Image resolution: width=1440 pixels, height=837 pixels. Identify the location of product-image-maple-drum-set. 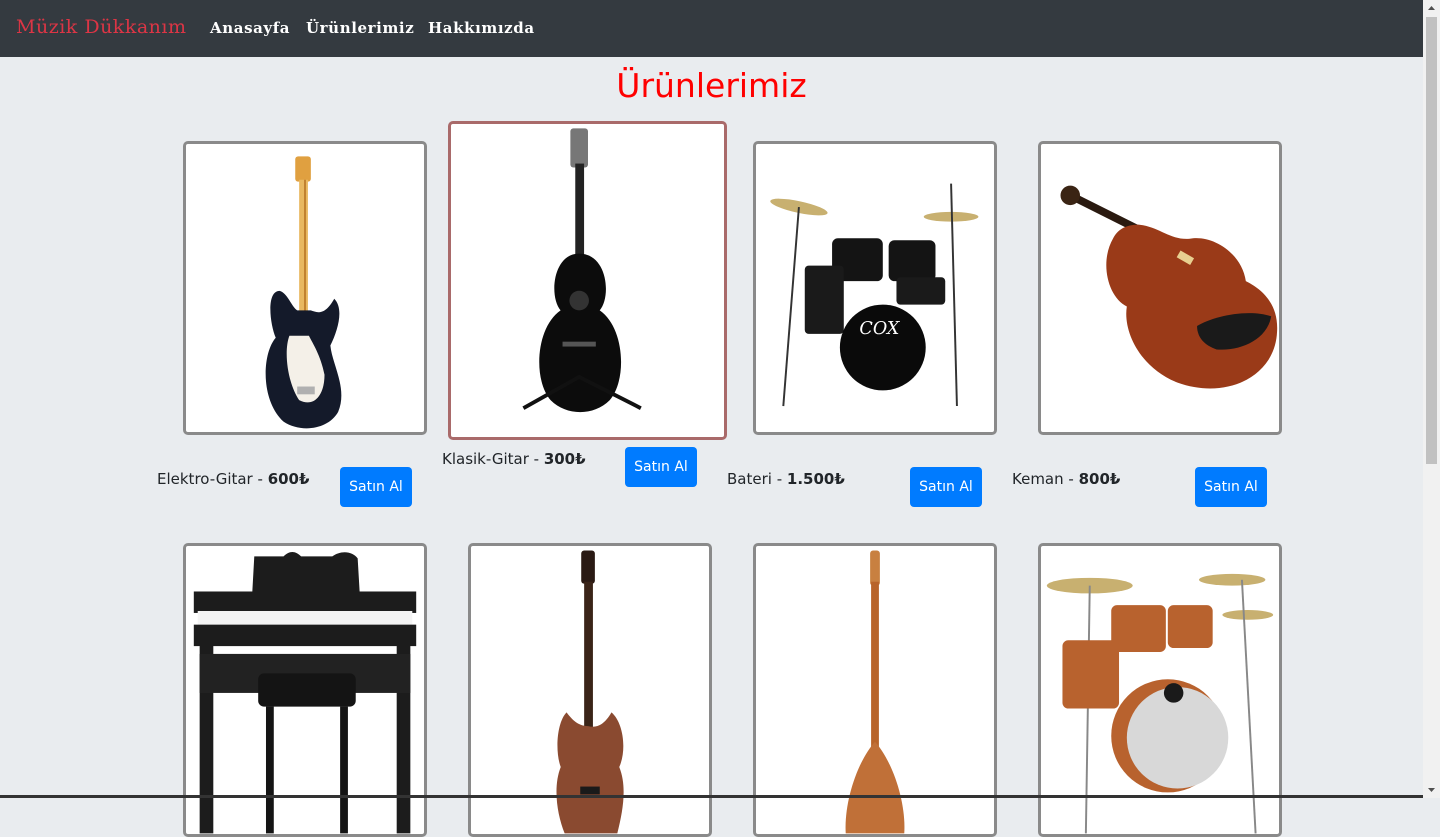
(1160, 690).